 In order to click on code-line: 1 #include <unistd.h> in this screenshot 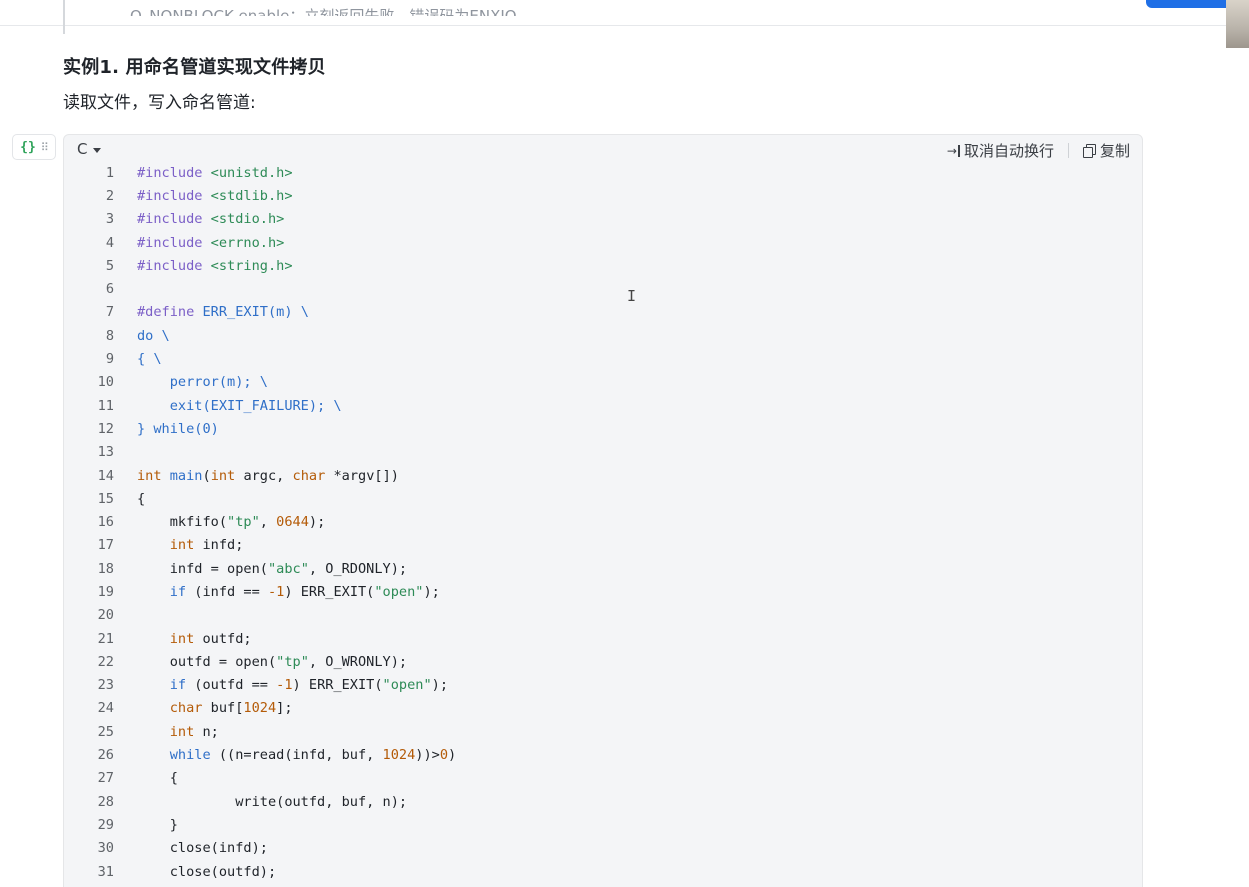, I will do `click(603, 172)`.